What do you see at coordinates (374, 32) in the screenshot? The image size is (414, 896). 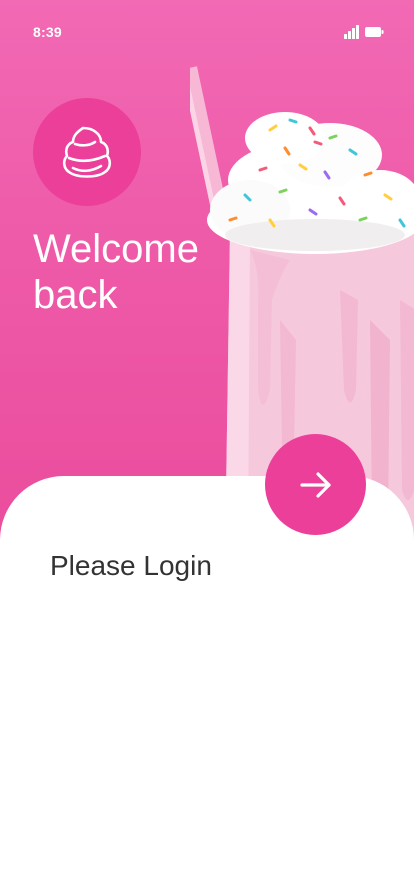 I see `battery-icon` at bounding box center [374, 32].